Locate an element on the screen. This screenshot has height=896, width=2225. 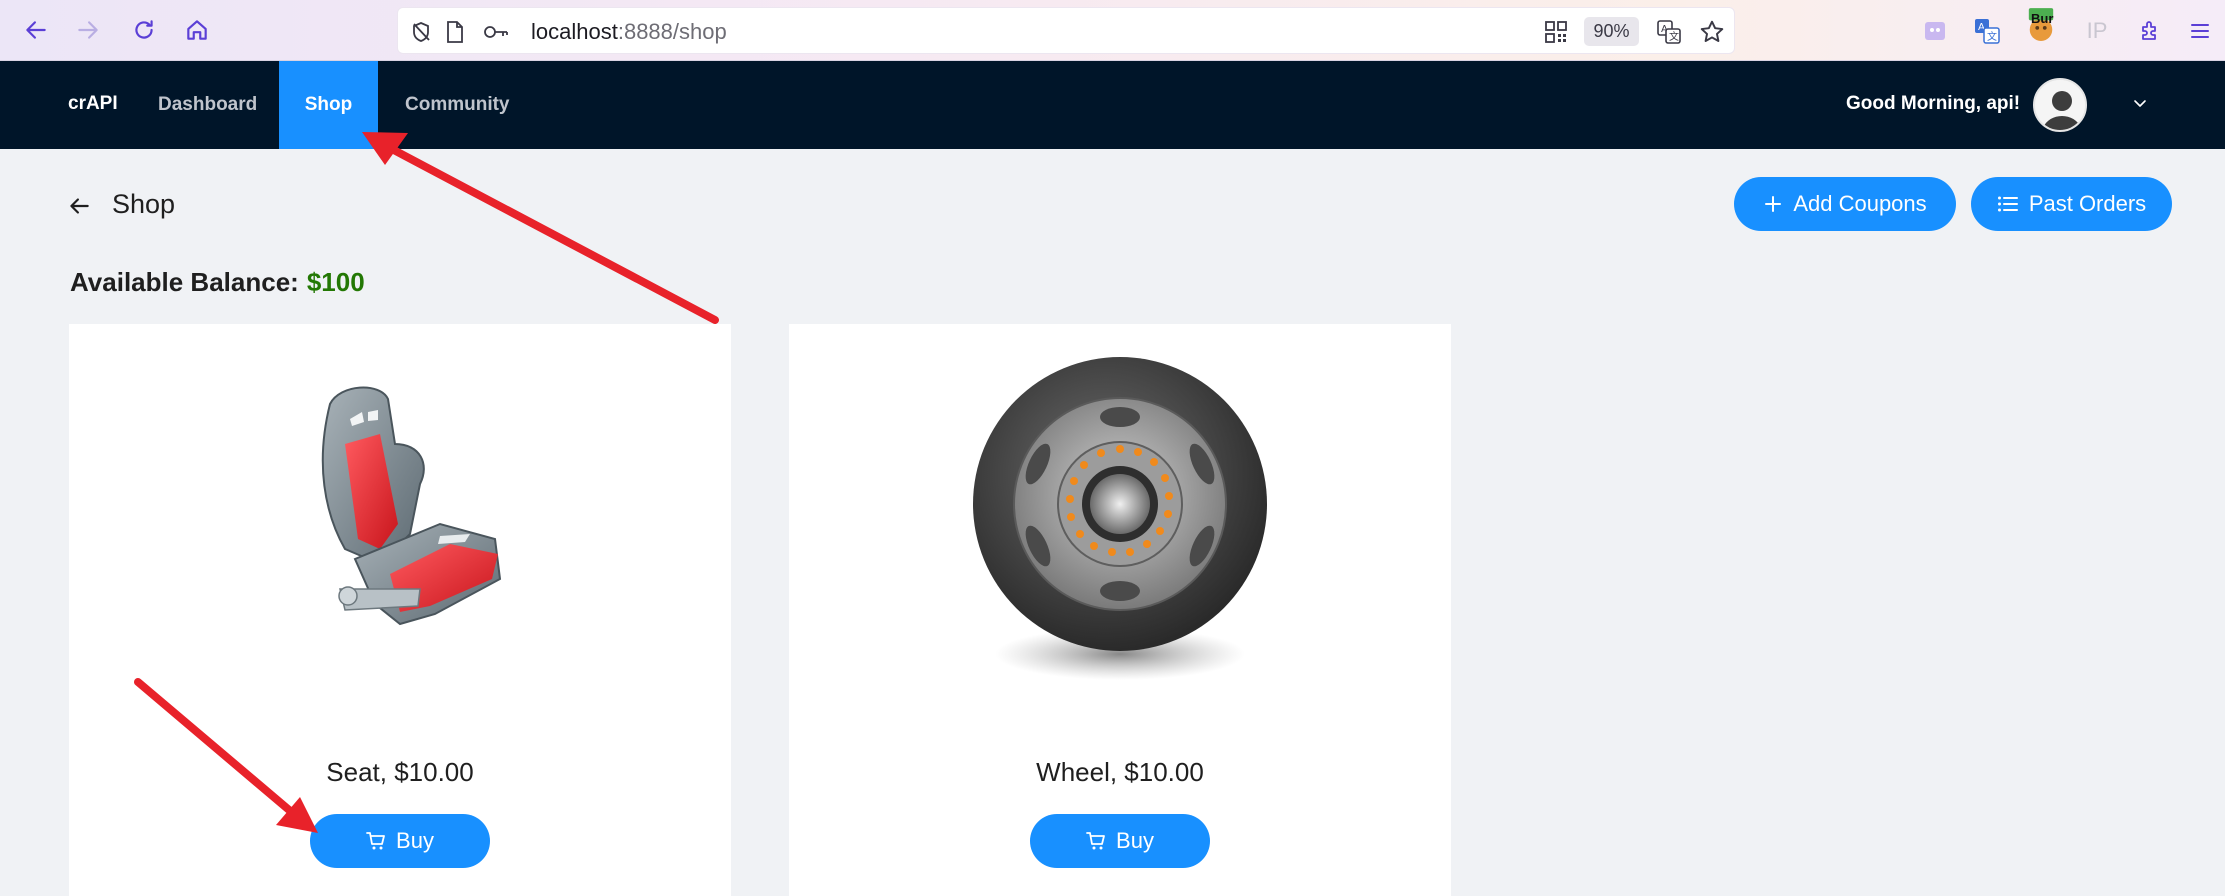
page-info-icon is located at coordinates (455, 32).